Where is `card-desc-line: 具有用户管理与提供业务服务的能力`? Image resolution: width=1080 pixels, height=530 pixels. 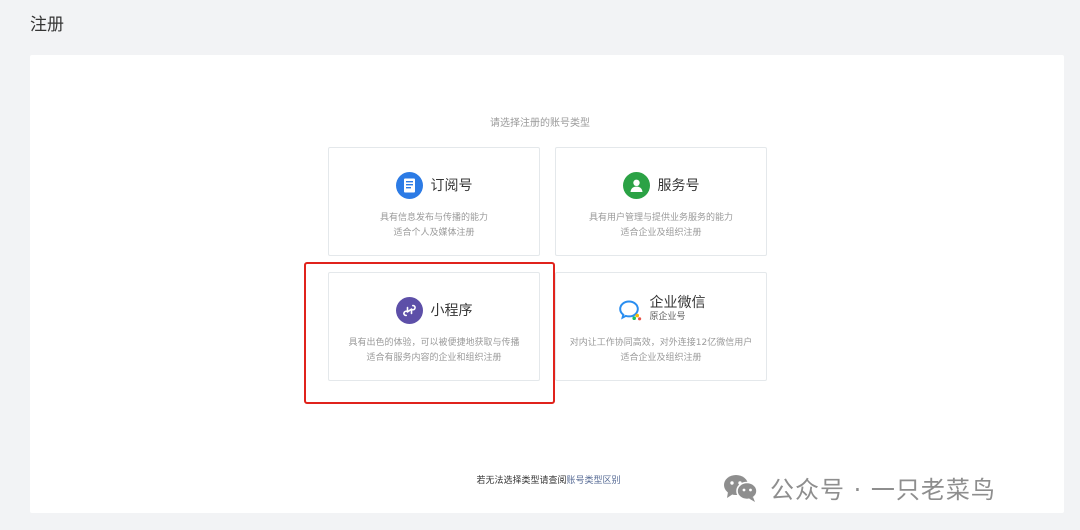
card-desc-line: 具有用户管理与提供业务服务的能力 is located at coordinates (660, 218).